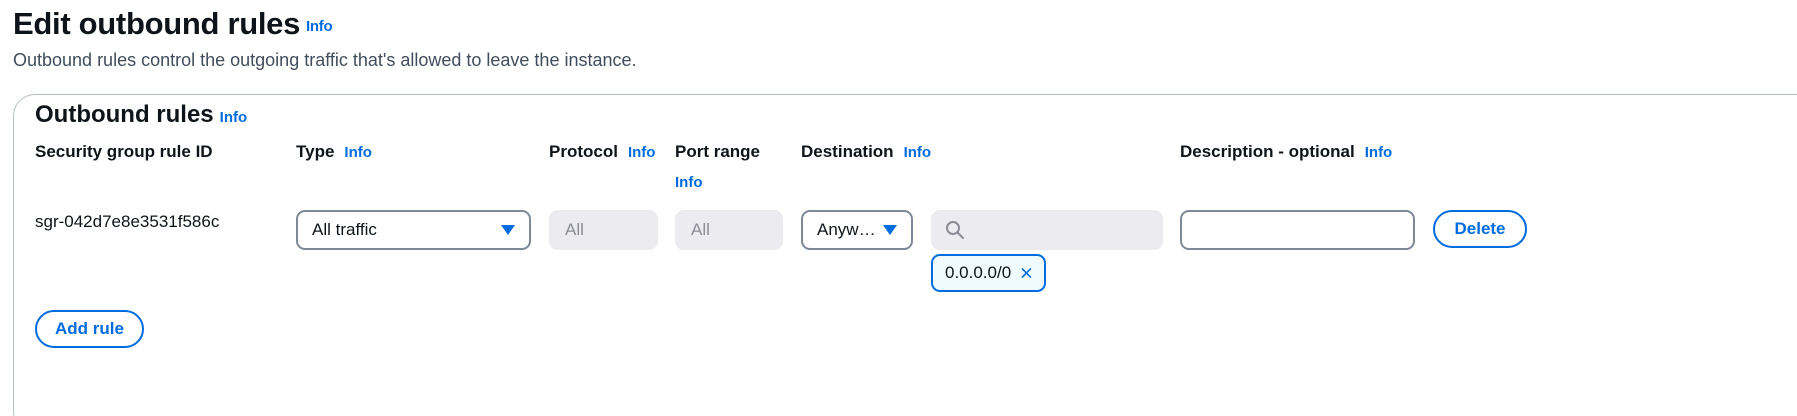 The height and width of the screenshot is (416, 1797). What do you see at coordinates (358, 152) in the screenshot?
I see `type-info-link: Info` at bounding box center [358, 152].